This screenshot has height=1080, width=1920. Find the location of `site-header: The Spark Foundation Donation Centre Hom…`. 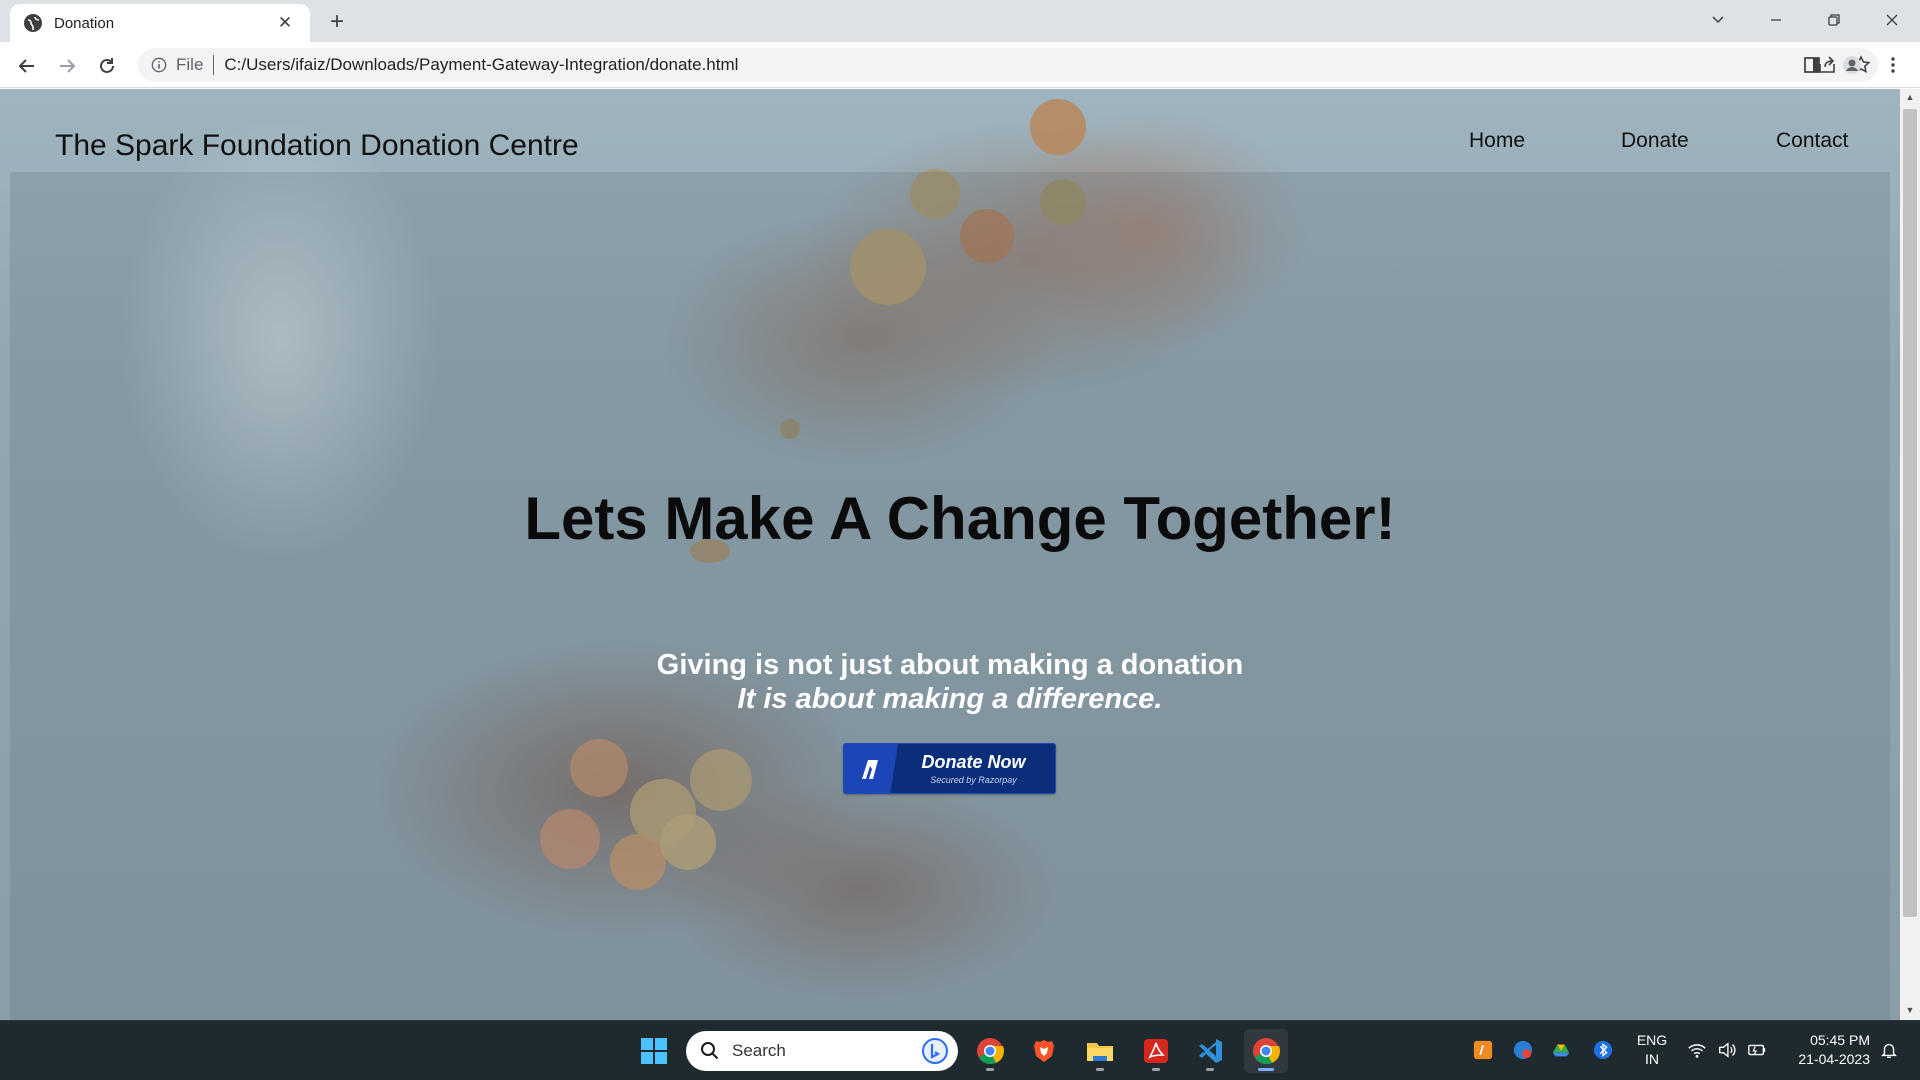

site-header: The Spark Foundation Donation Centre Hom… is located at coordinates (950, 130).